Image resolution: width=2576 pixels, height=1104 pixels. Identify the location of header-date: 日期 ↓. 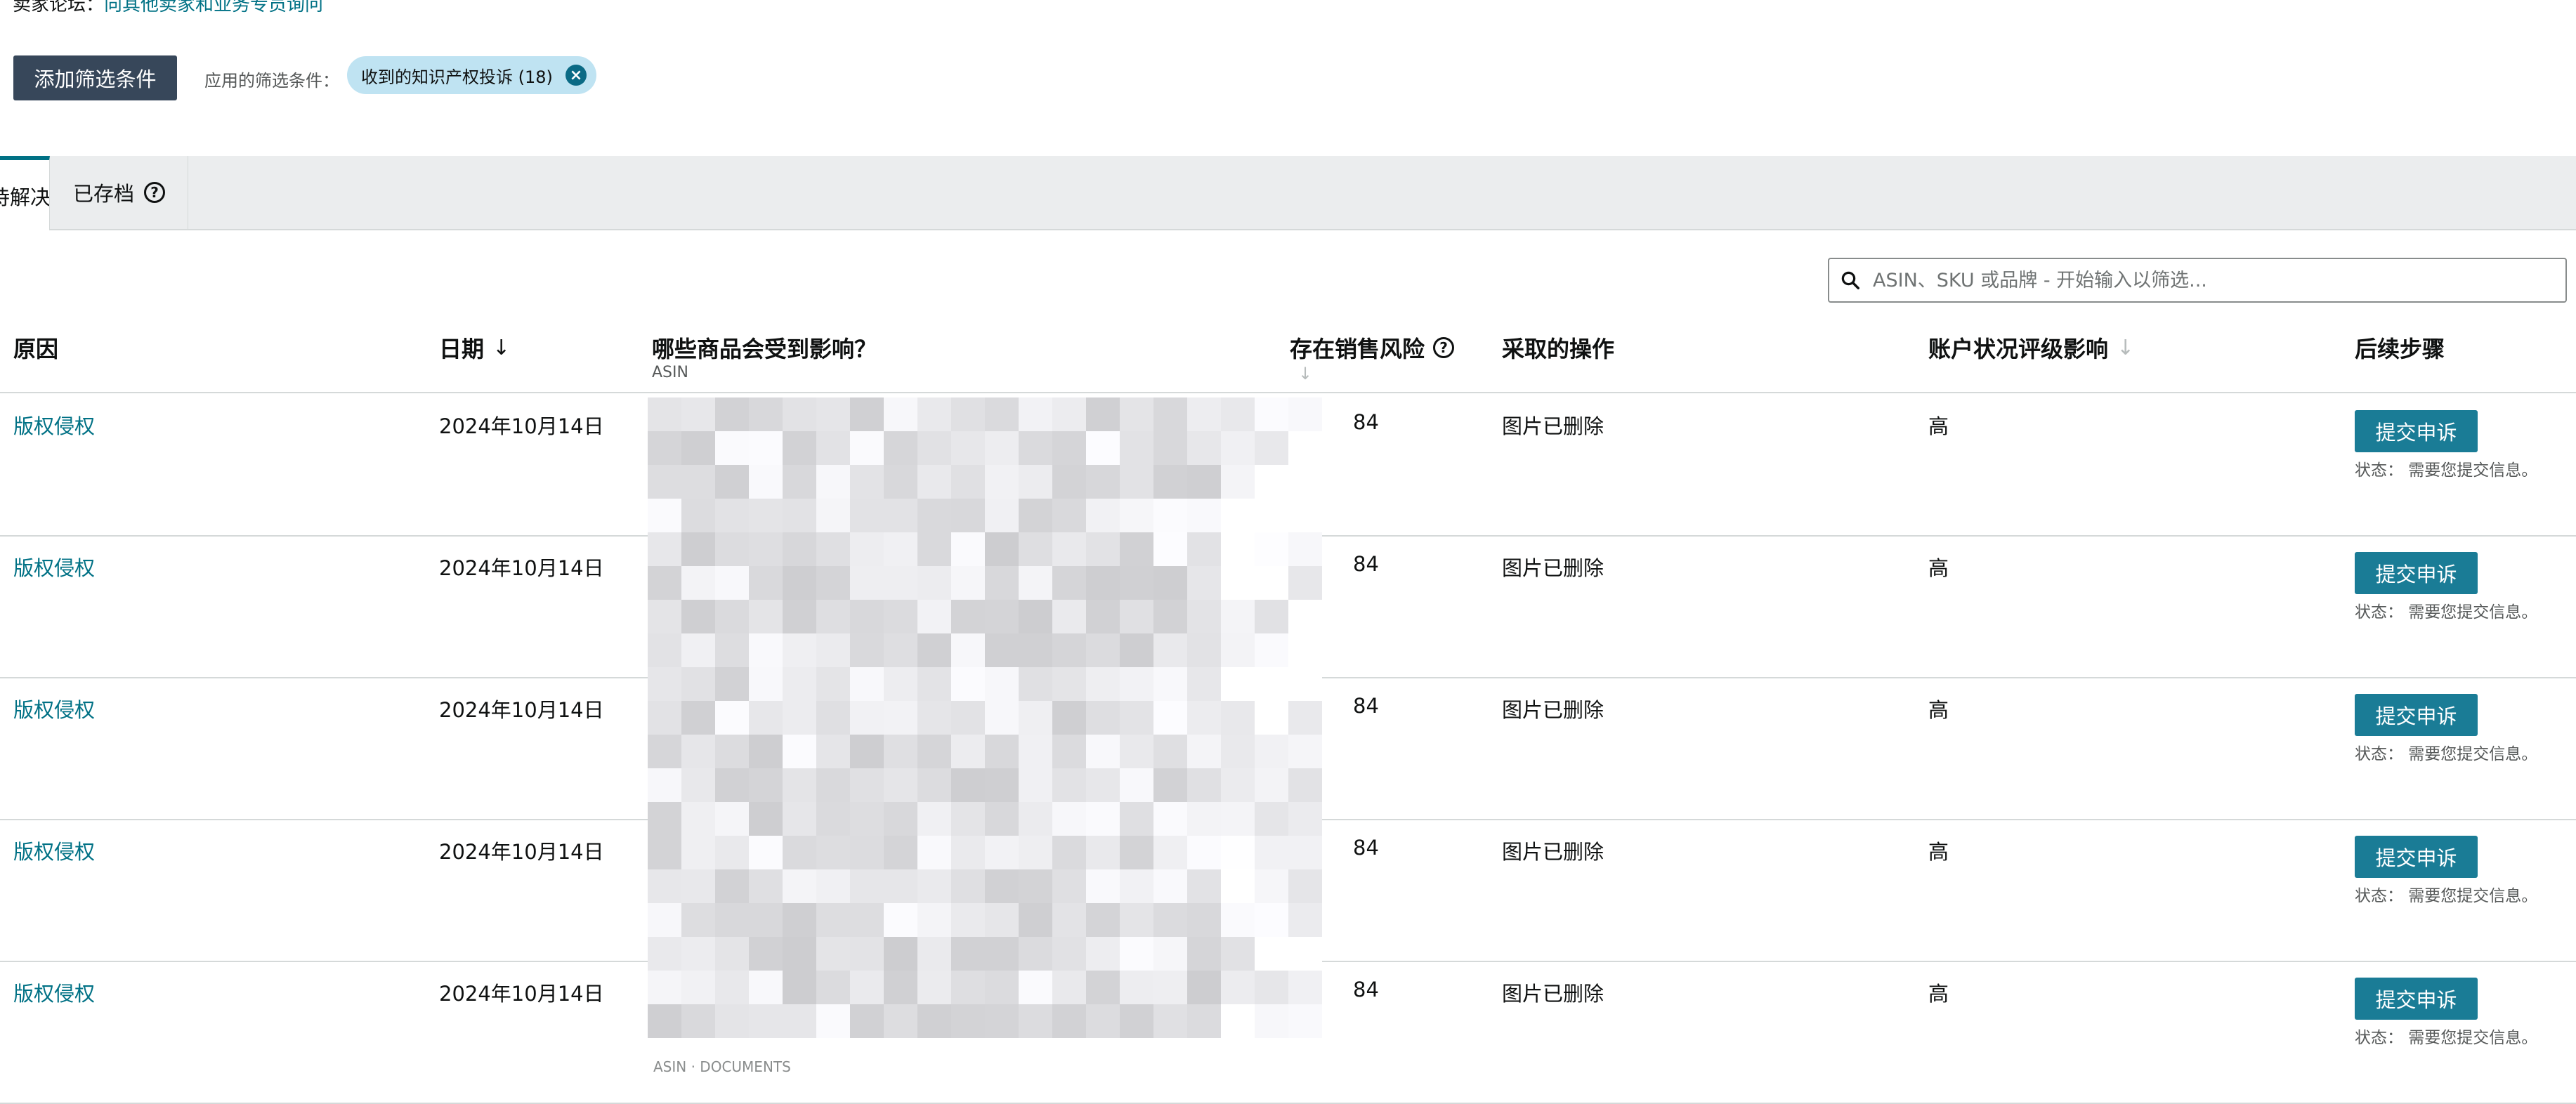
(475, 347).